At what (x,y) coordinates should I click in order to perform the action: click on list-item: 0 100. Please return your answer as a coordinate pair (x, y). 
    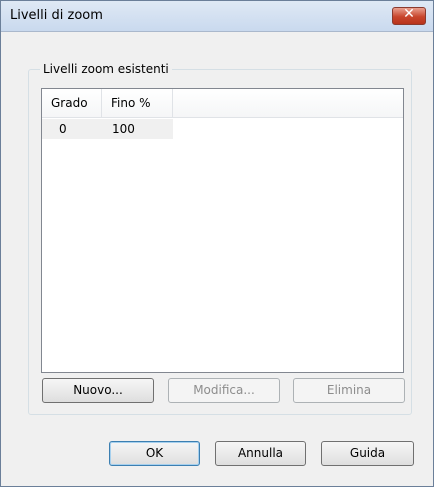
    Looking at the image, I should click on (107, 129).